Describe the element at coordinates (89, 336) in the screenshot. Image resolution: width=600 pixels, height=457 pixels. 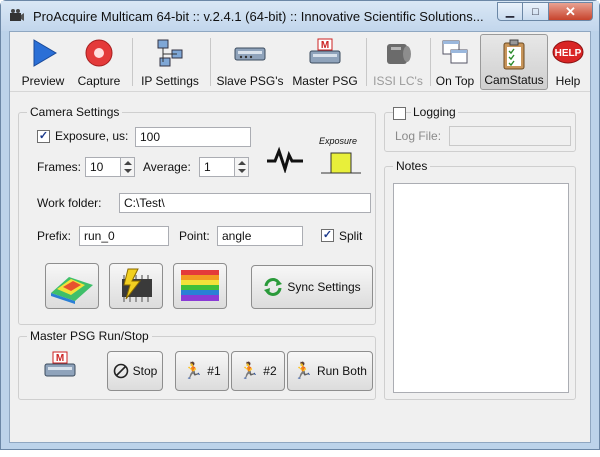
I see `master-psg-title: Master PSG Run/Stop` at that location.